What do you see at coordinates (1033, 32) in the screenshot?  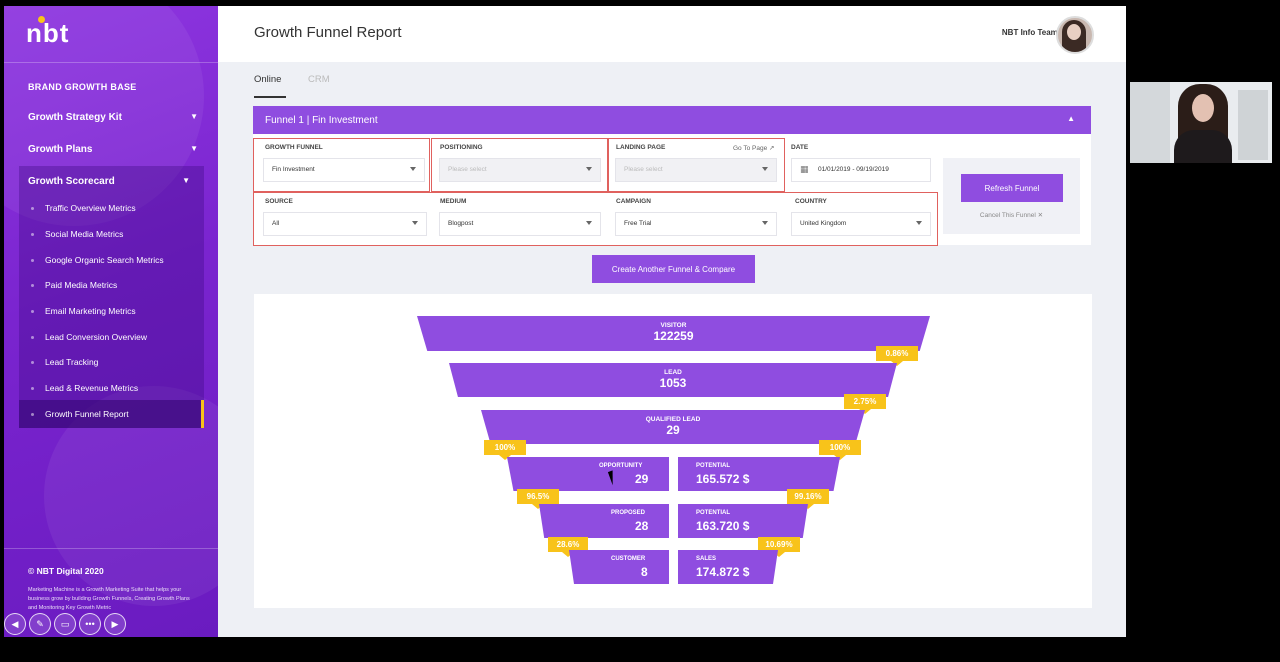 I see `user-menu: NBT Info Team ▾` at bounding box center [1033, 32].